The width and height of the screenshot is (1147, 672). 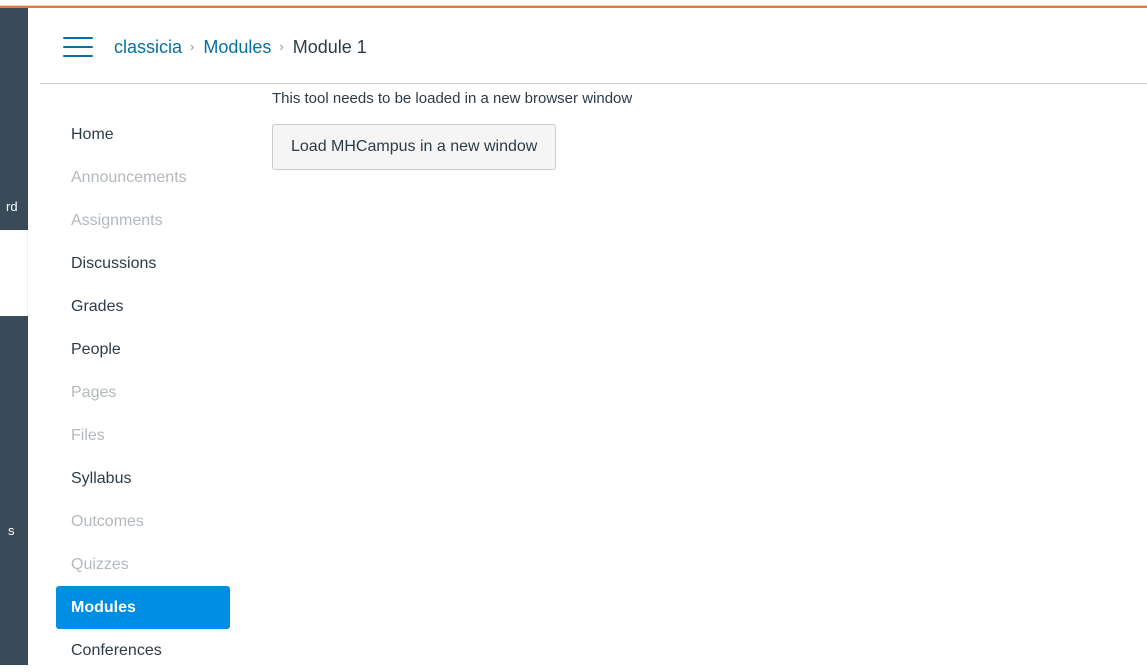 What do you see at coordinates (12, 207) in the screenshot?
I see `global-nav-label-fragment: rd` at bounding box center [12, 207].